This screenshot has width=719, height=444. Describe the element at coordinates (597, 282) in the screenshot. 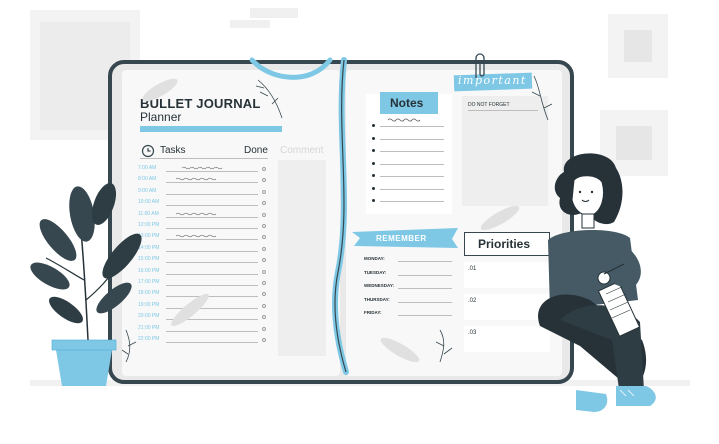

I see `woman-illustration` at that location.